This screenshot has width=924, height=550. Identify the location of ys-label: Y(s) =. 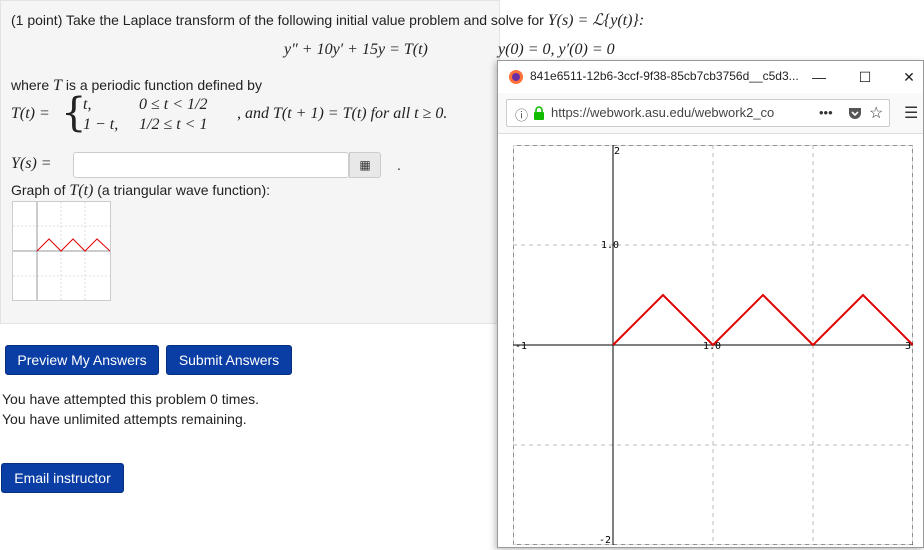
(31, 163).